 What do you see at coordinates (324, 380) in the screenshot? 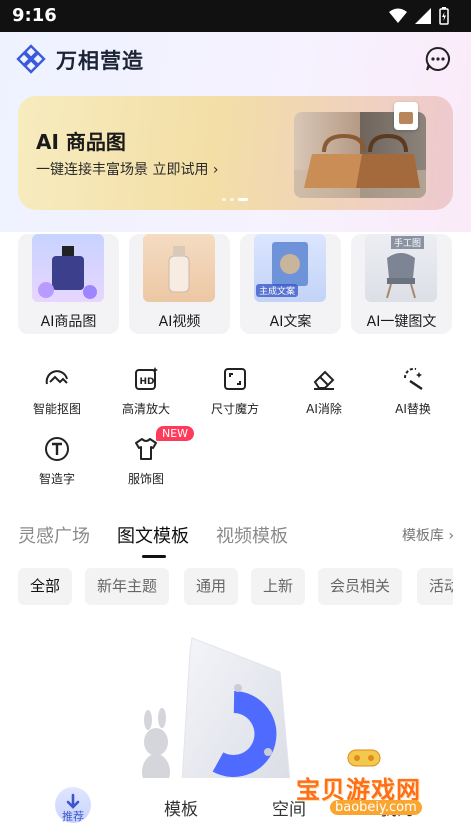
I see `eraser-icon` at bounding box center [324, 380].